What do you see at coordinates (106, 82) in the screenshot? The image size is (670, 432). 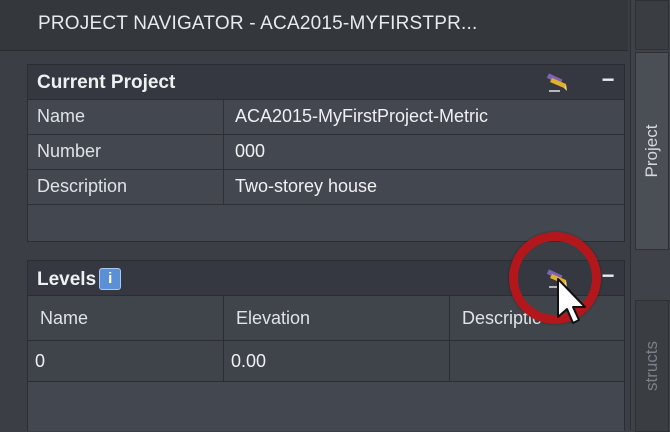 I see `current-project-title: Current Project` at bounding box center [106, 82].